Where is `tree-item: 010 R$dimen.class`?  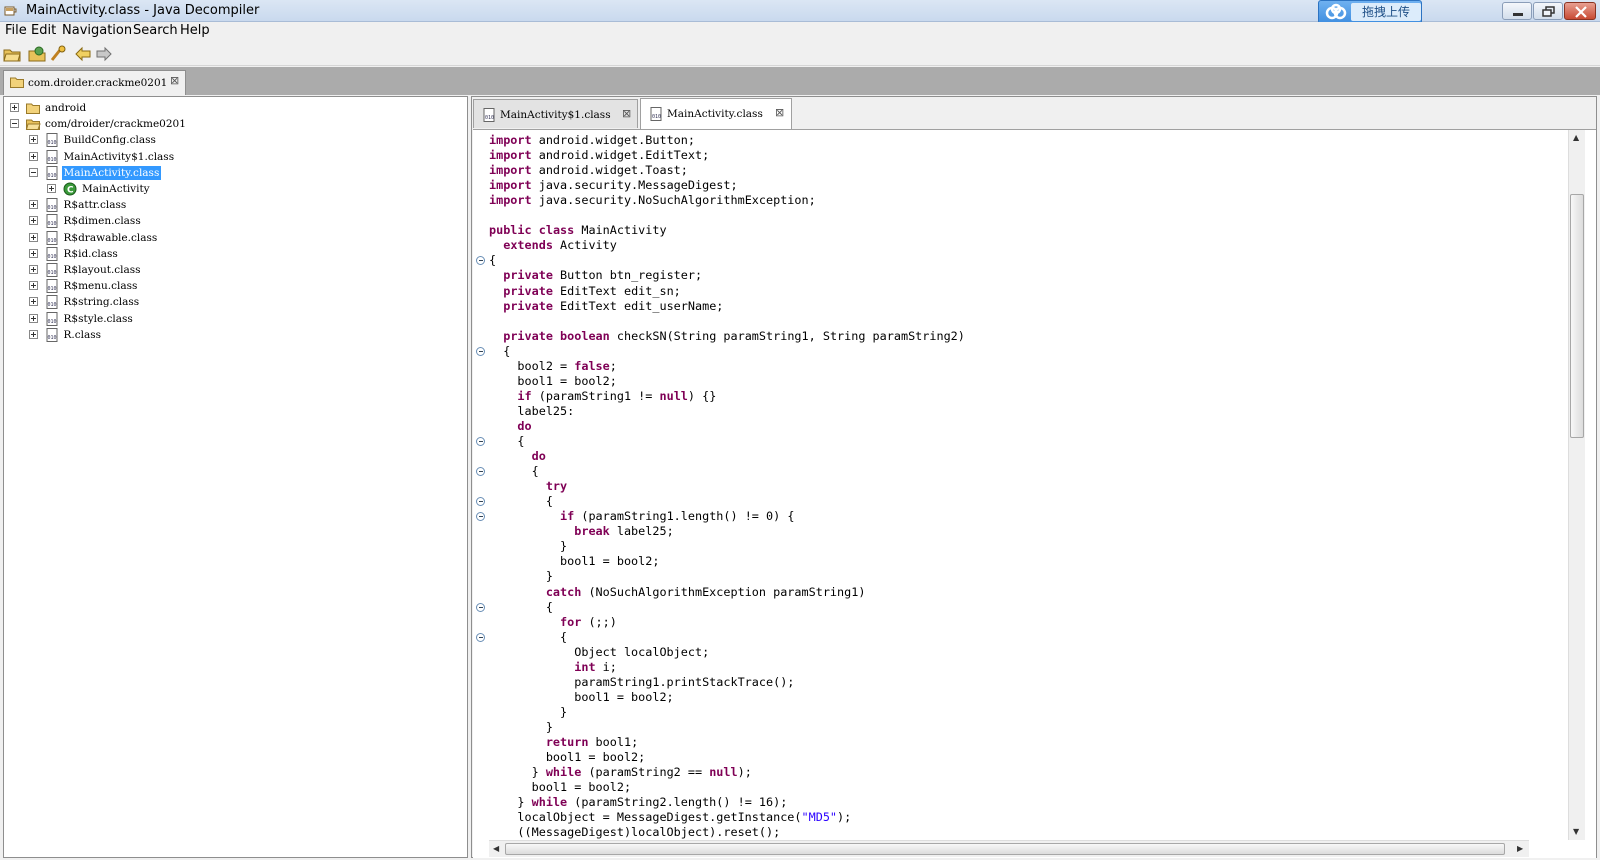 tree-item: 010 R$dimen.class is located at coordinates (236, 221).